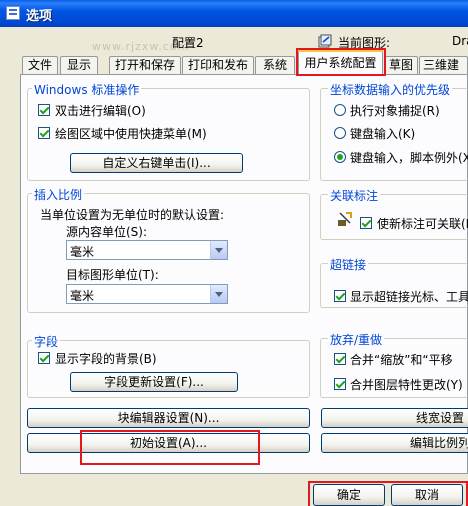 Image resolution: width=468 pixels, height=506 pixels. What do you see at coordinates (106, 359) in the screenshot?
I see `field-background-label: 显示字段的背景(B)` at bounding box center [106, 359].